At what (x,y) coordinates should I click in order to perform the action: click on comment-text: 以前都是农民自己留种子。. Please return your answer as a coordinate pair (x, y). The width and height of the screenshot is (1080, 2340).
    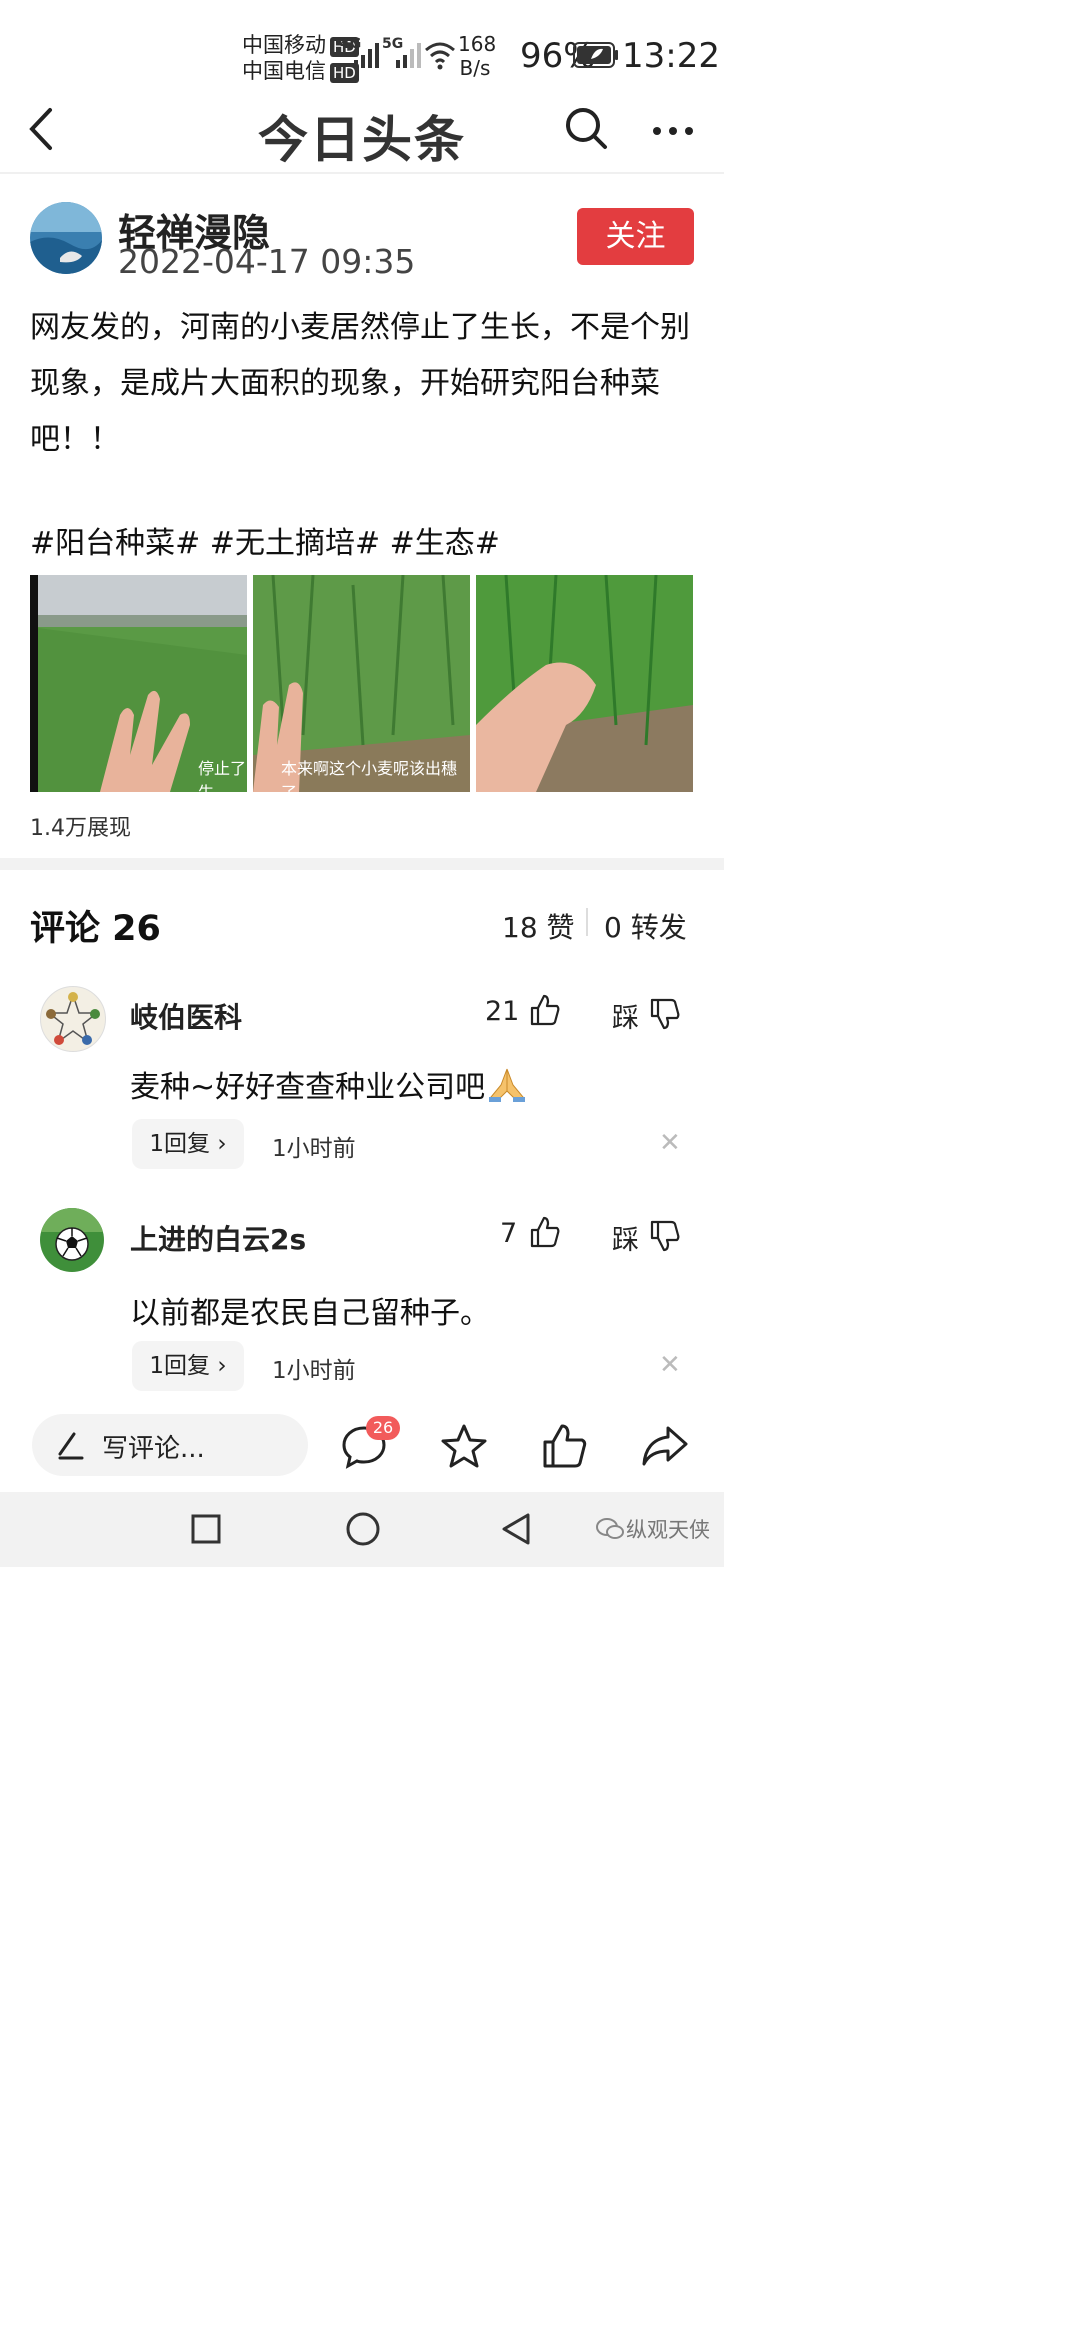
    Looking at the image, I should click on (310, 1313).